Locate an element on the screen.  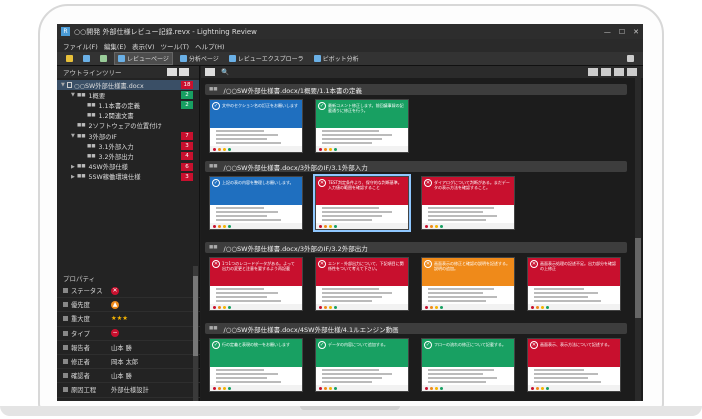
property-value-label: 山本 勝 is located at coordinates (121, 348).